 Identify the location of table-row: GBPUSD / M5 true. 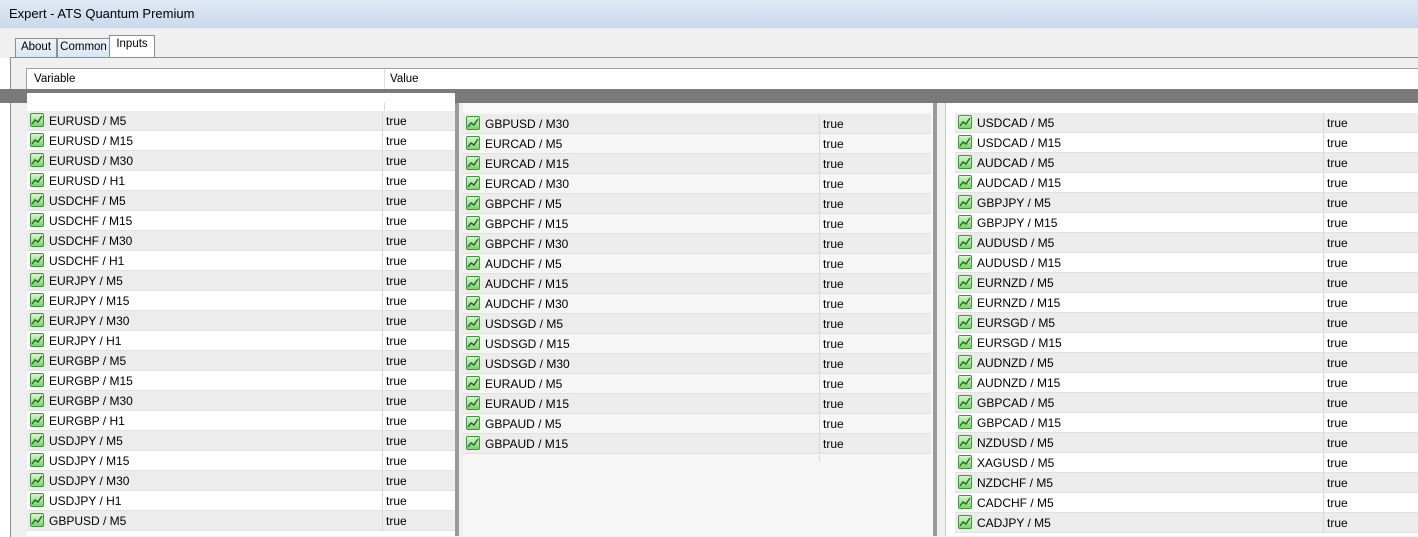
(241, 521).